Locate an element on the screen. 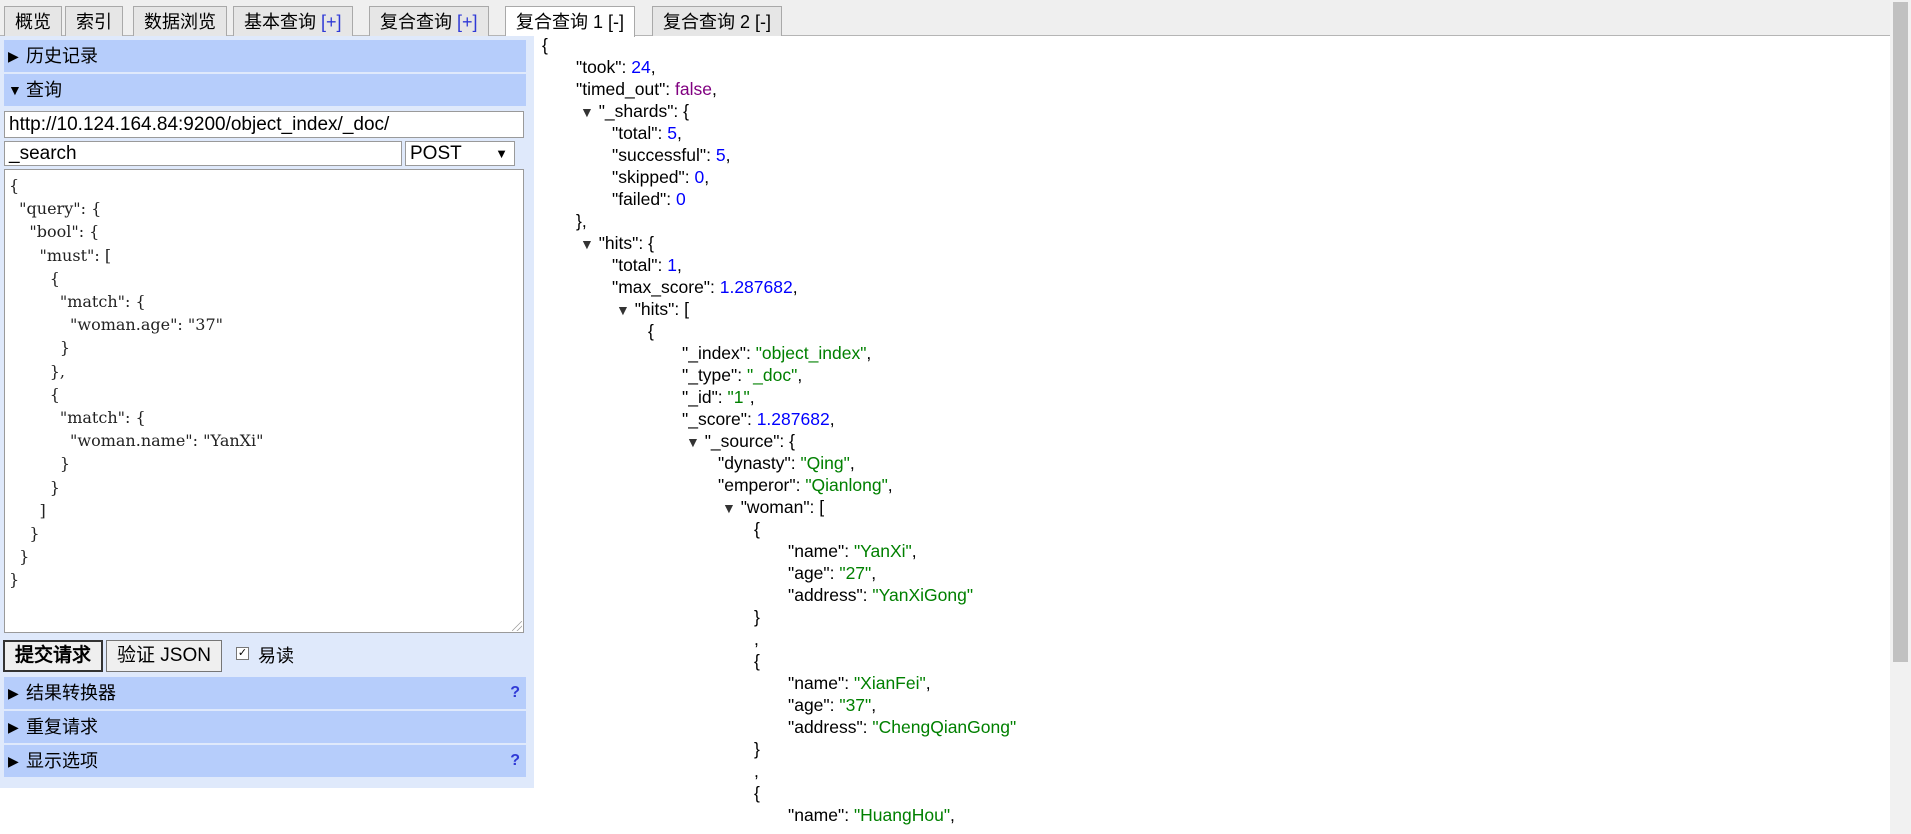  history-section-header: ▶ 历史记录 is located at coordinates (265, 56).